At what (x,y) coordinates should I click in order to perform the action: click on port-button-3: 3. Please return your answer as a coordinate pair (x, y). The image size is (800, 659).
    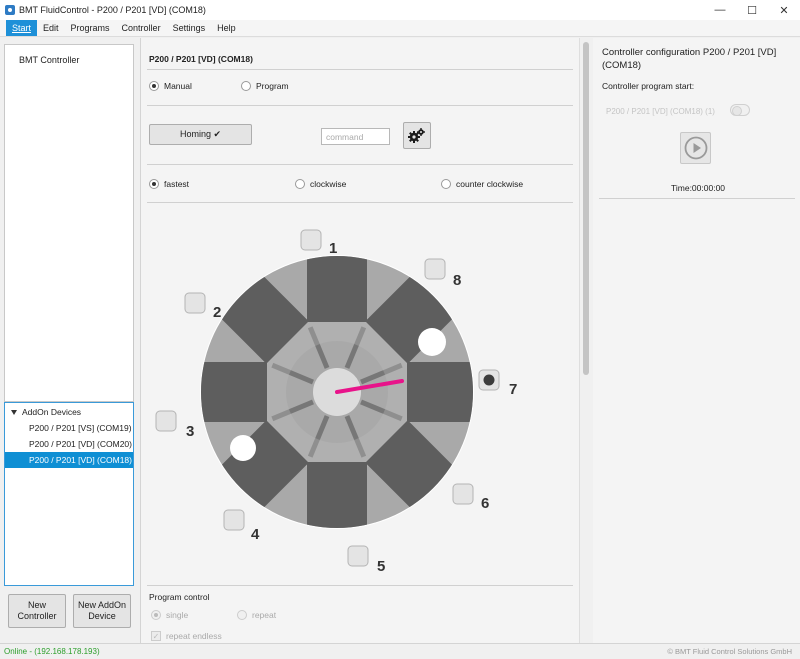
    Looking at the image, I should click on (174, 425).